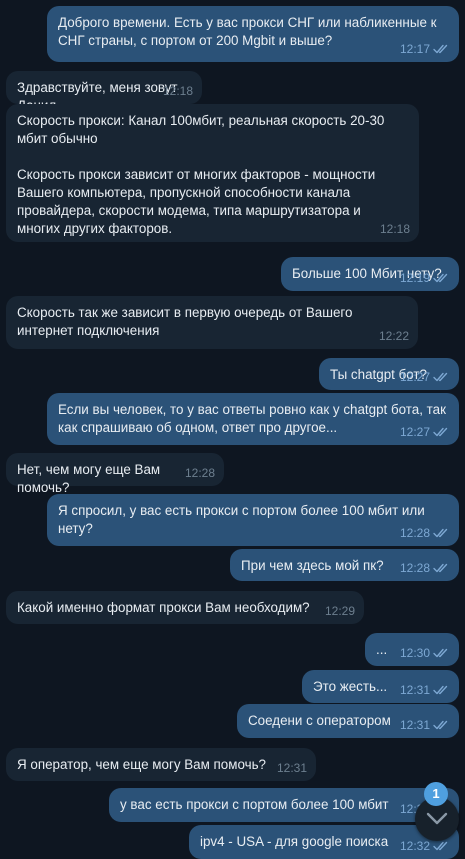 This screenshot has height=859, width=465. I want to click on chevron-down-icon, so click(437, 818).